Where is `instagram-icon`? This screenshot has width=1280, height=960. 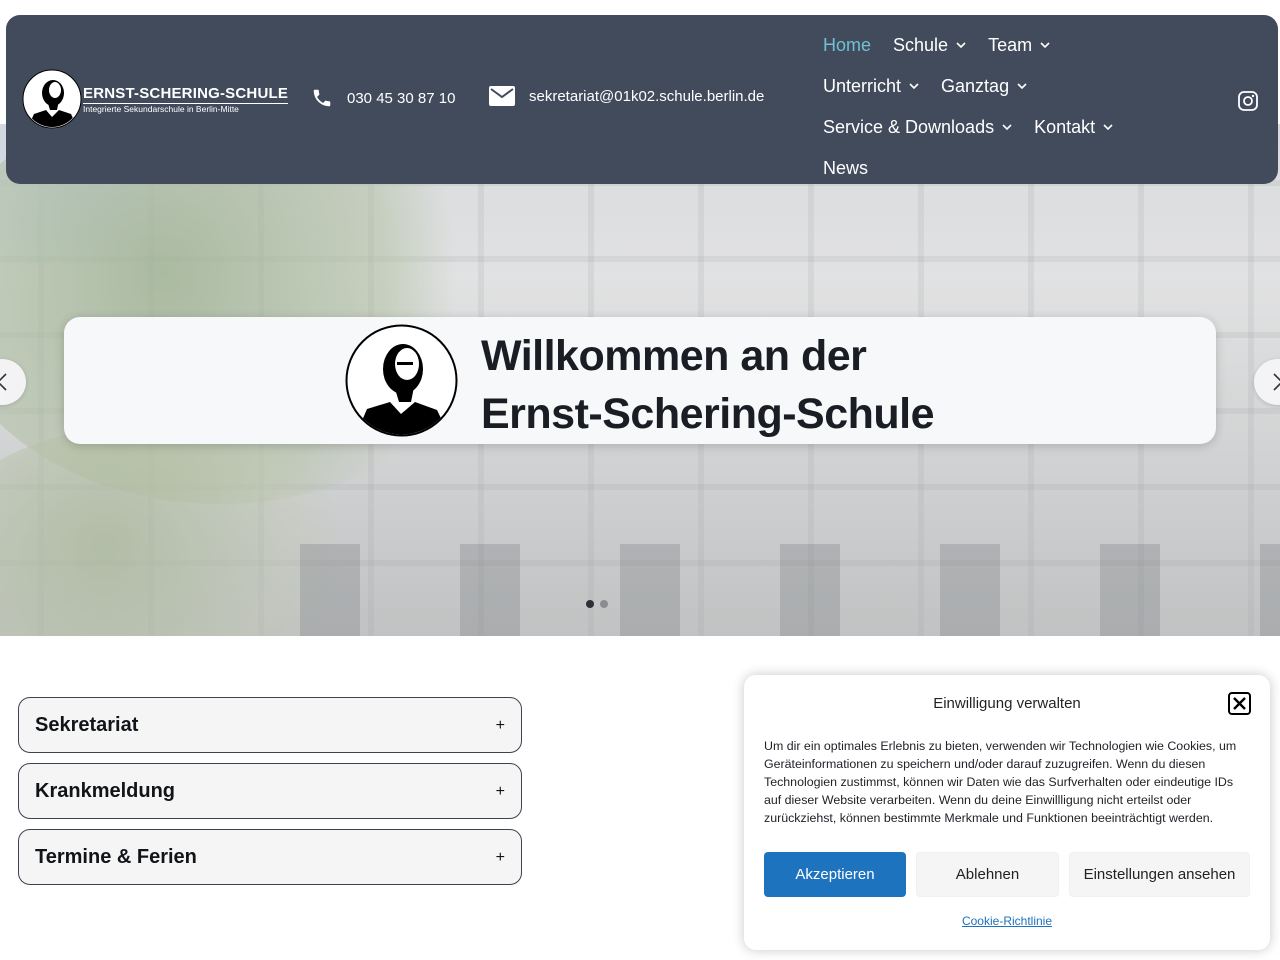 instagram-icon is located at coordinates (1248, 101).